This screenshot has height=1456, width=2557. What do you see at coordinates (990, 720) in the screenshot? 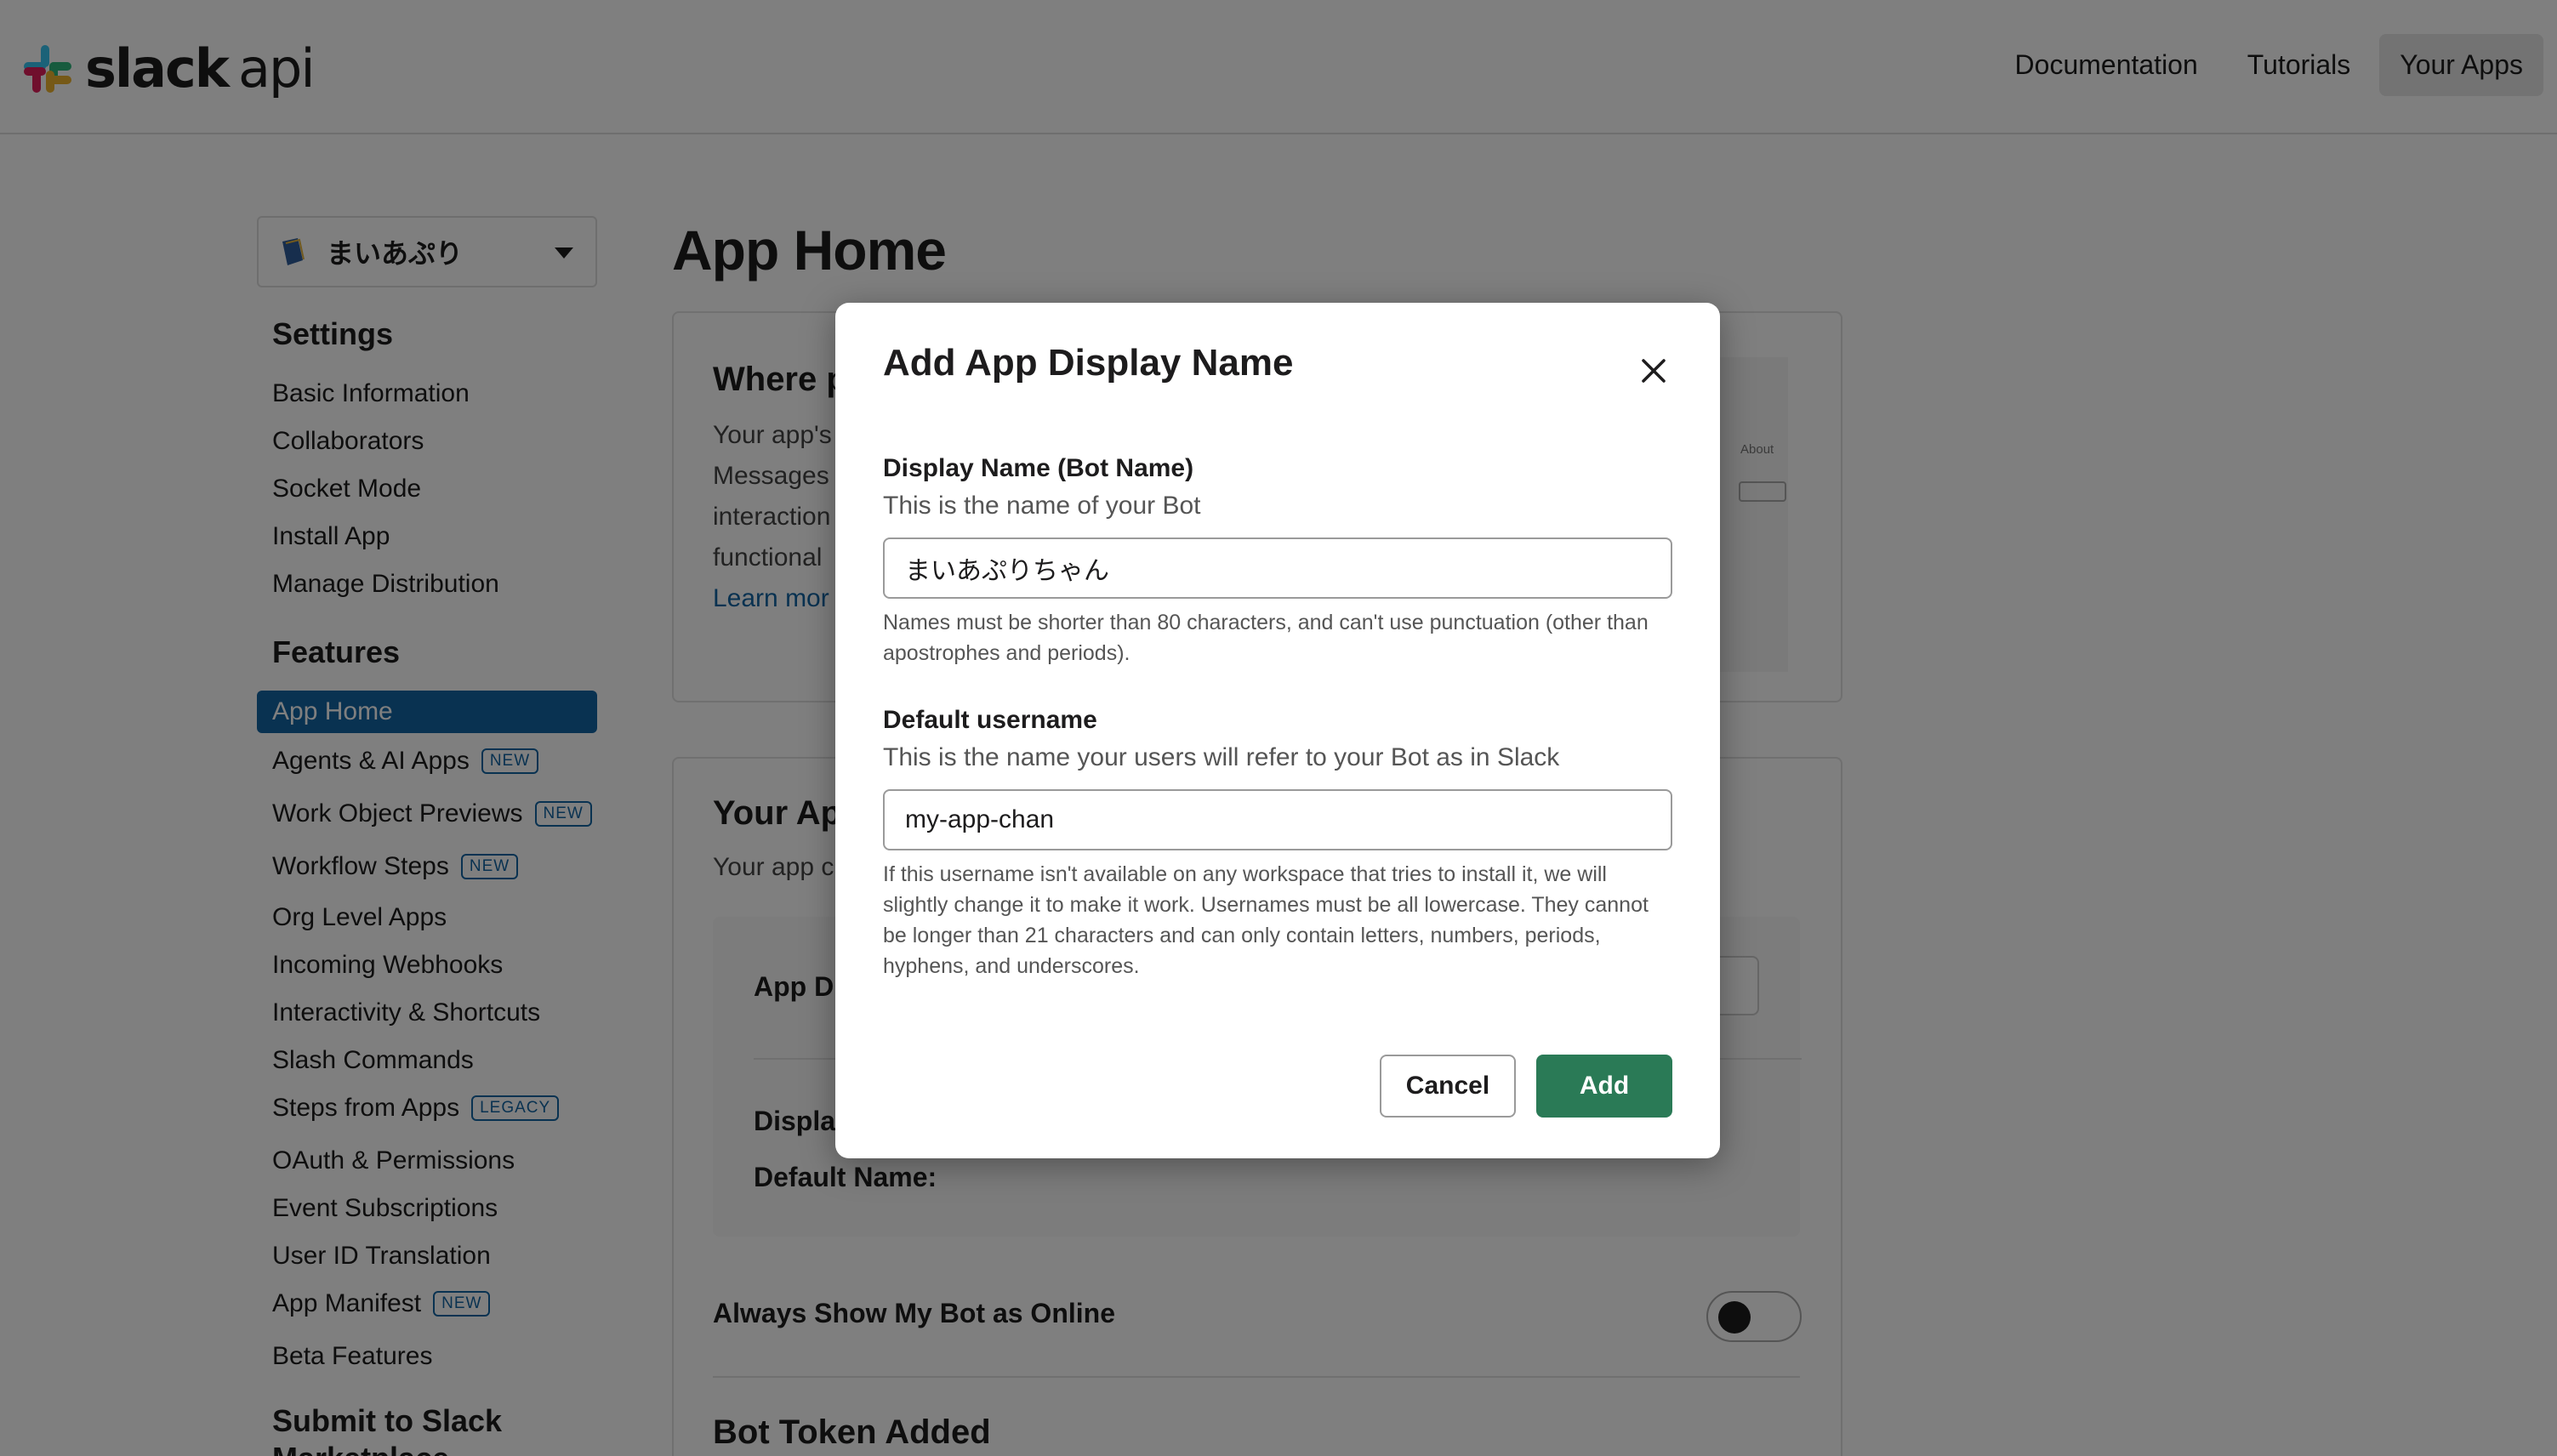
I see `default-username-label: Default username` at bounding box center [990, 720].